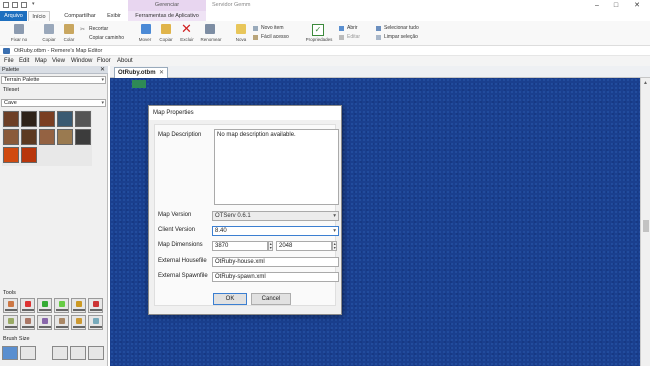 This screenshot has width=650, height=366. What do you see at coordinates (83, 119) in the screenshot?
I see `tile-cave-grey` at bounding box center [83, 119].